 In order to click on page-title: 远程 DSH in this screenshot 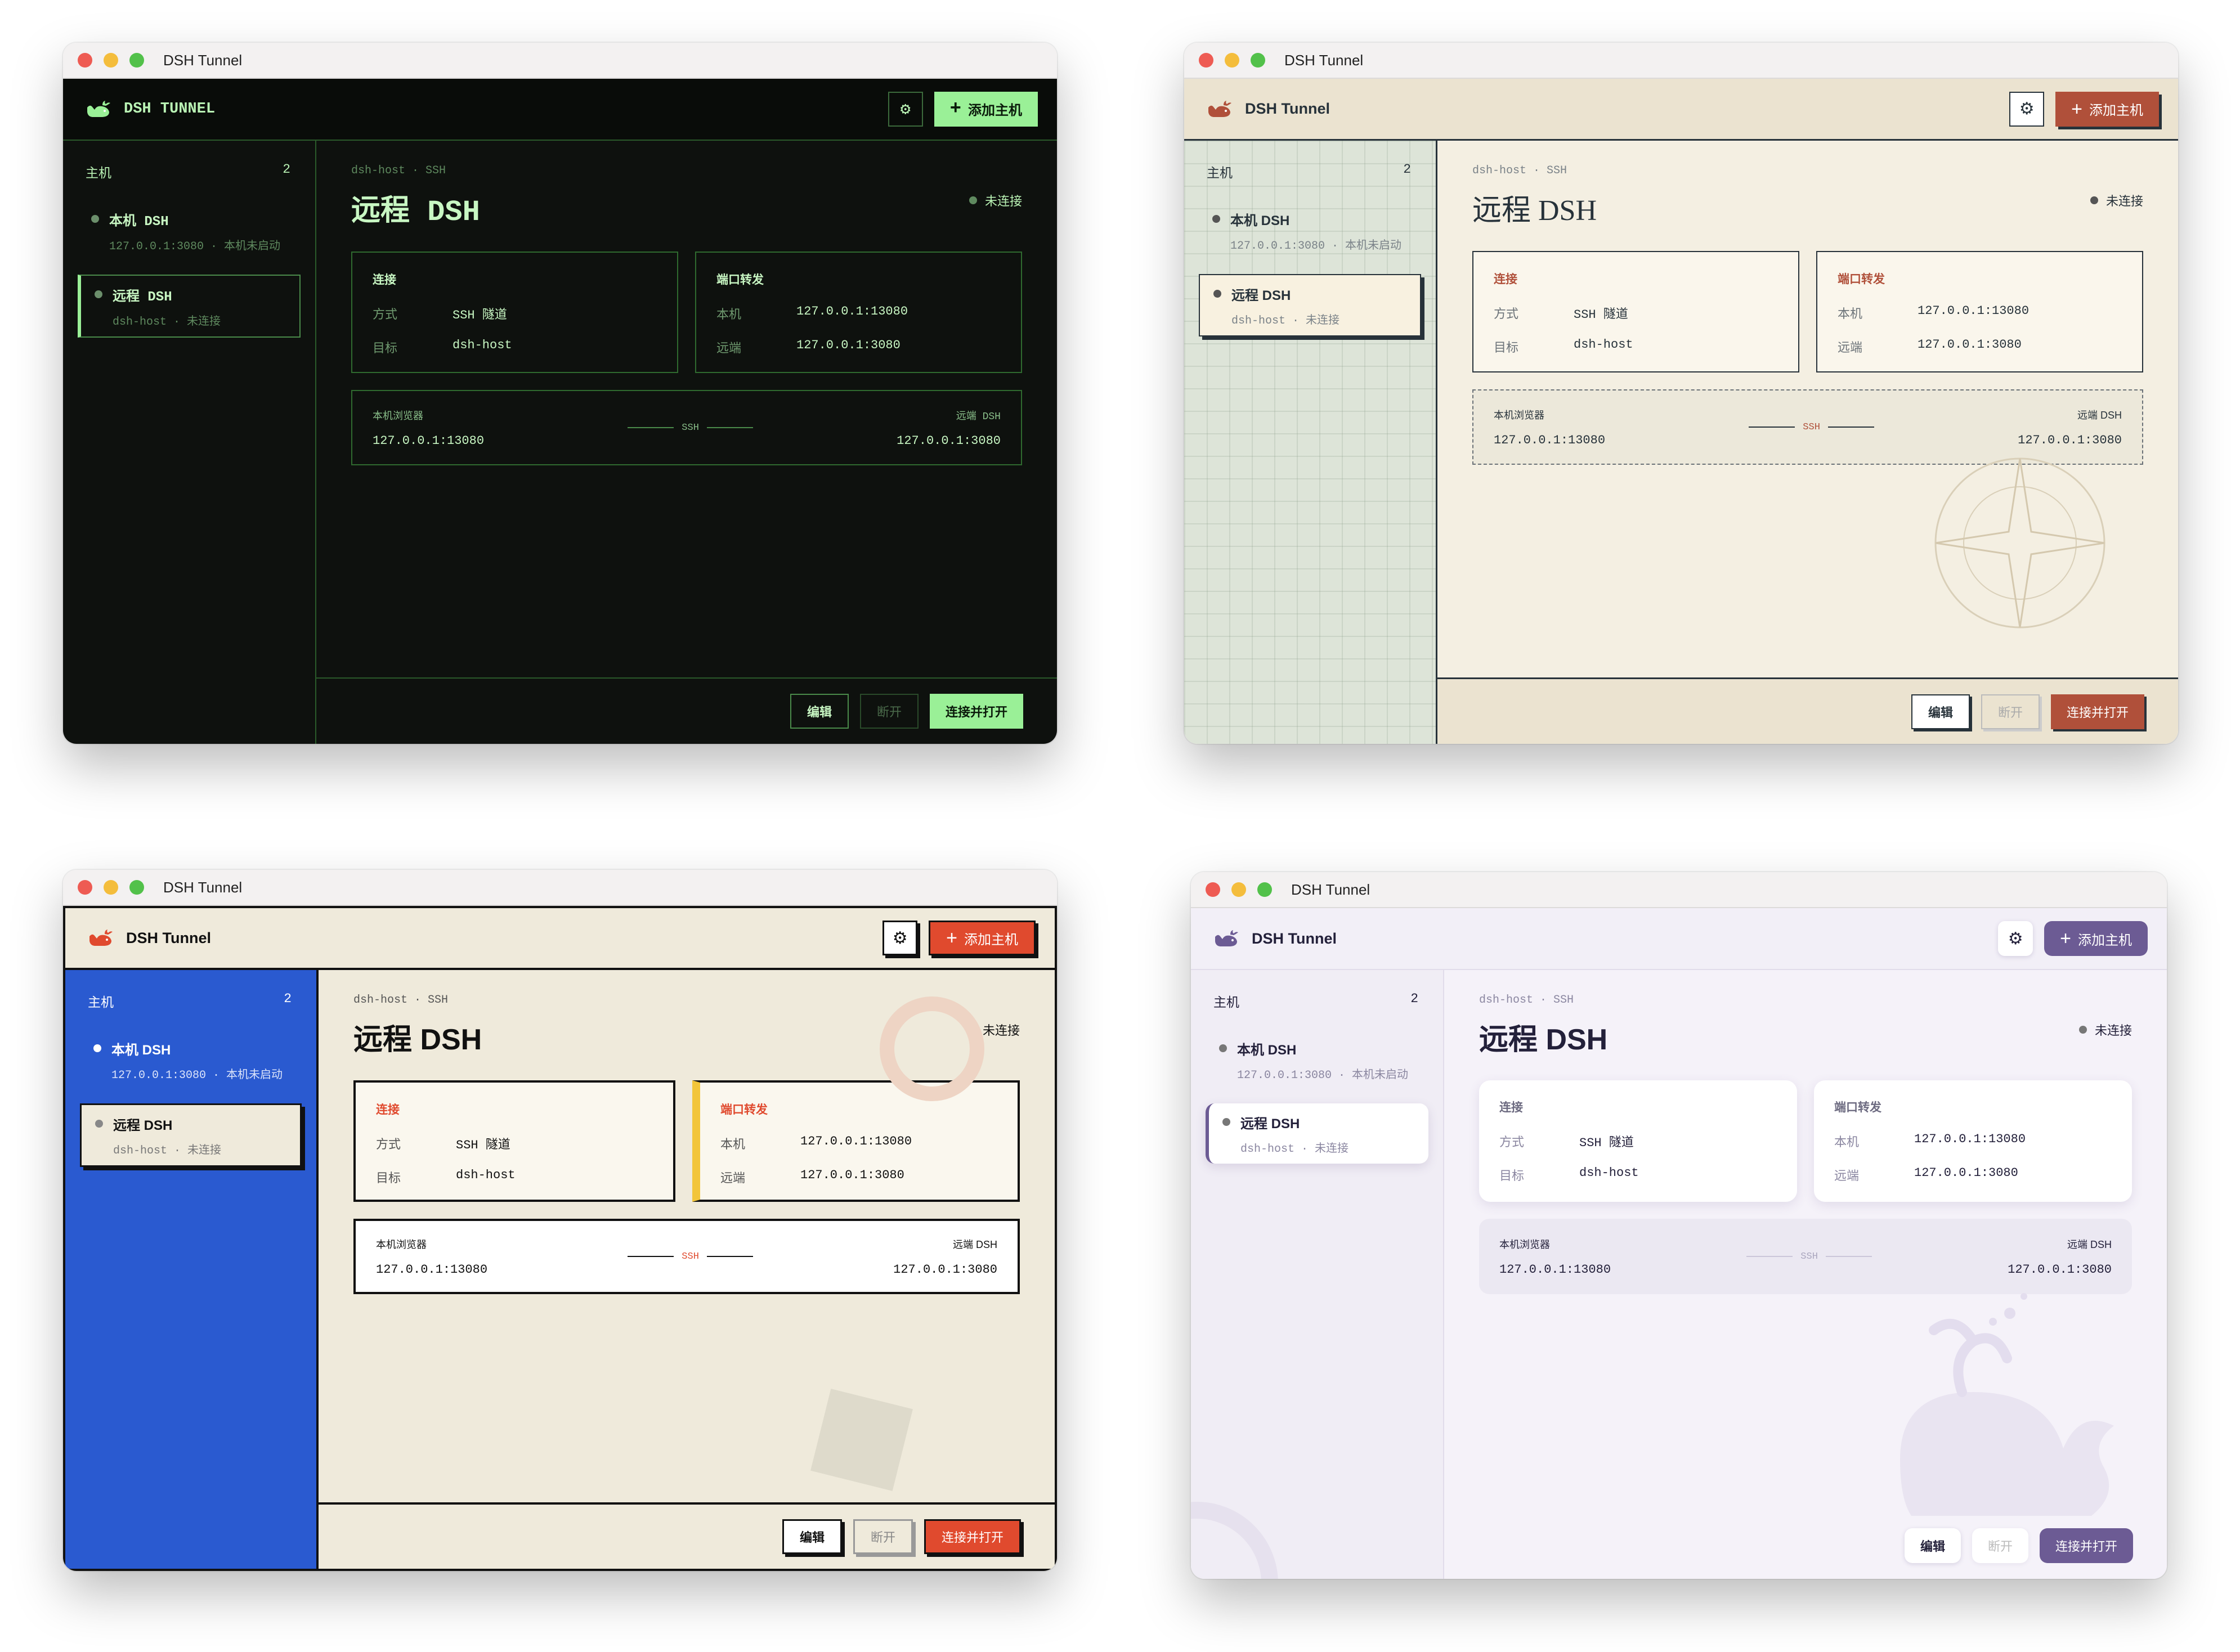, I will do `click(1543, 1039)`.